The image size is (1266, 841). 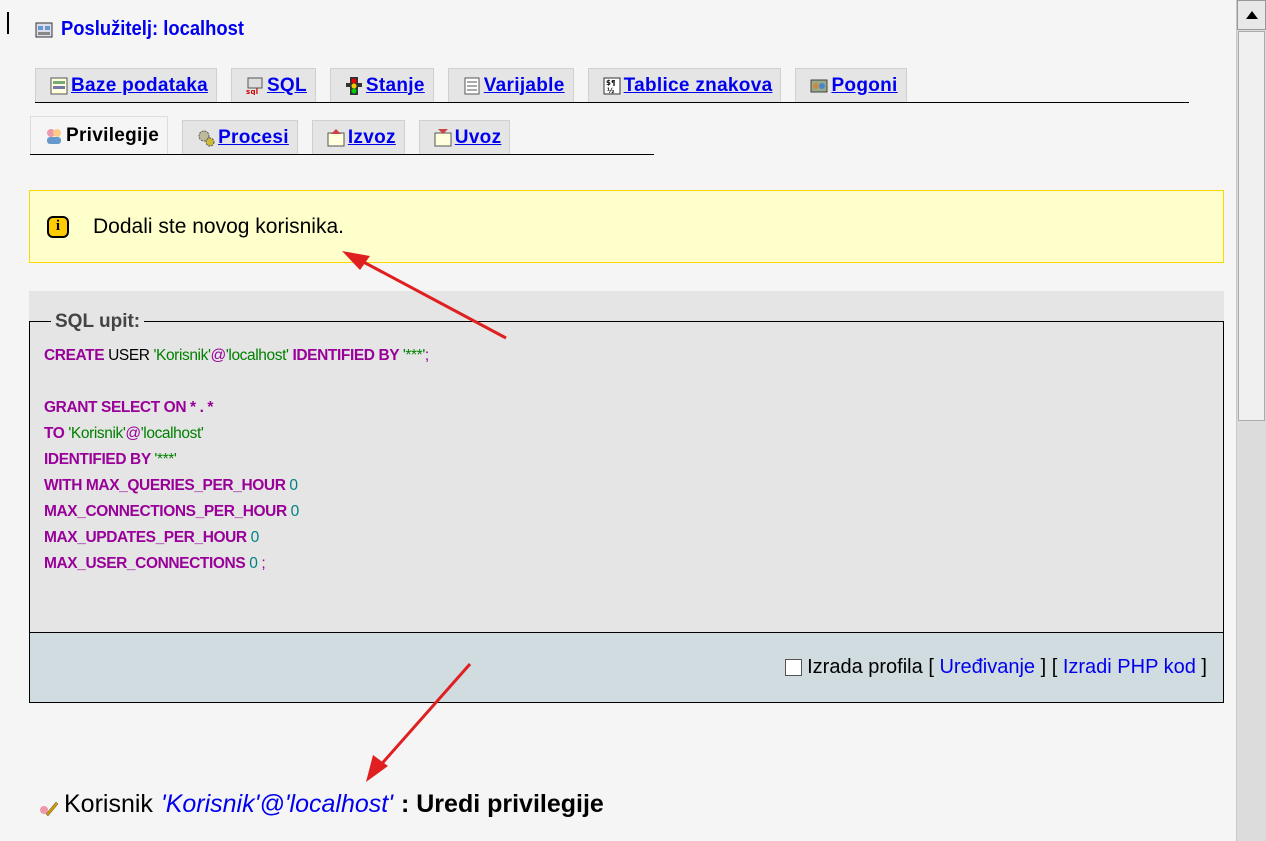 I want to click on tab-charsets: $¶ ½ Tablice znakova, so click(x=684, y=85).